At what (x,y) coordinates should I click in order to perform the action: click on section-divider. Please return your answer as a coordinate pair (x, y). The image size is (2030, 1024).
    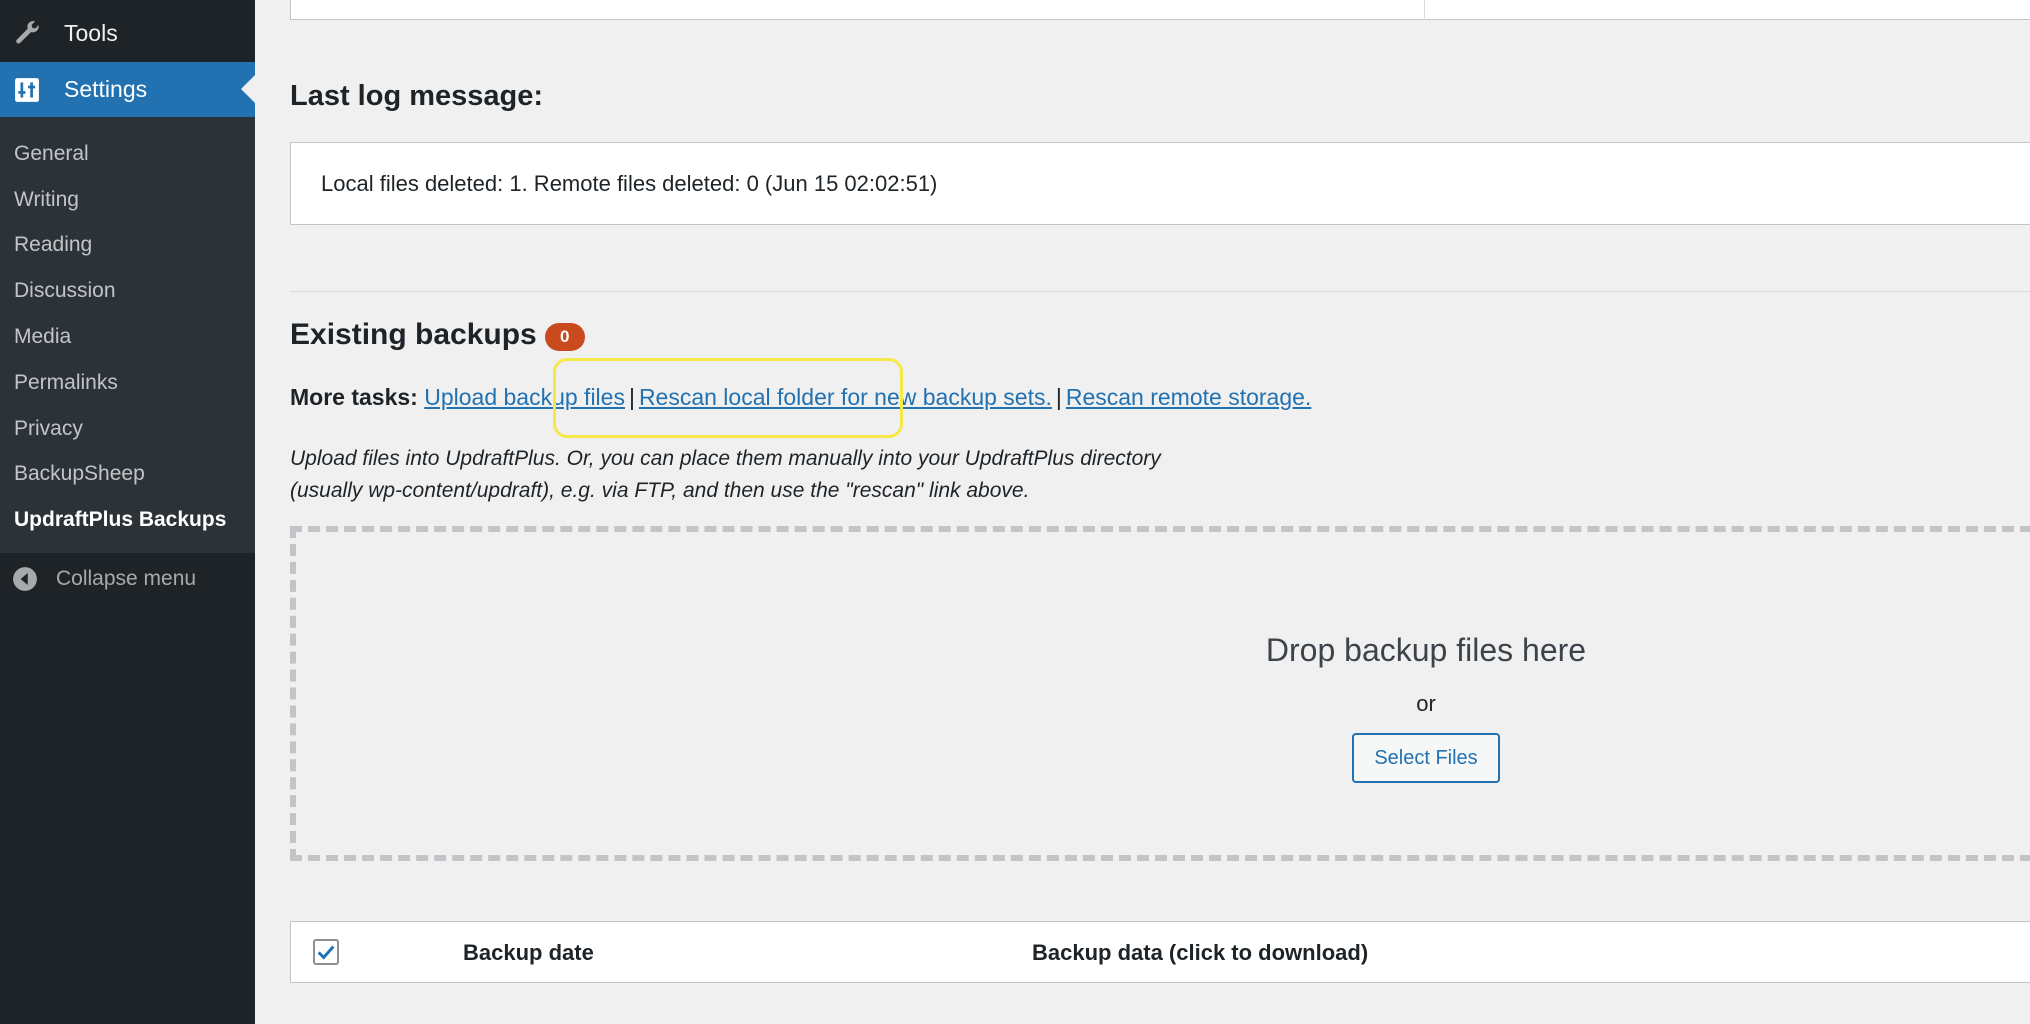
    Looking at the image, I should click on (1160, 291).